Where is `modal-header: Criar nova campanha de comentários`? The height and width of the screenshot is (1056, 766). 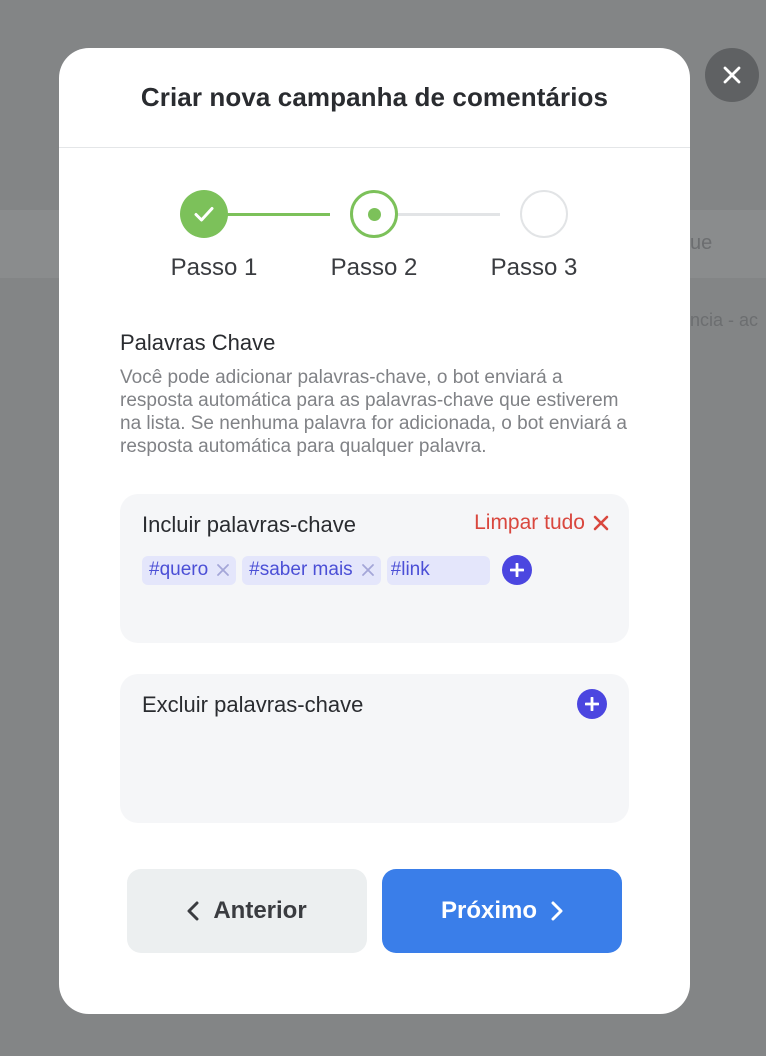 modal-header: Criar nova campanha de comentários is located at coordinates (374, 98).